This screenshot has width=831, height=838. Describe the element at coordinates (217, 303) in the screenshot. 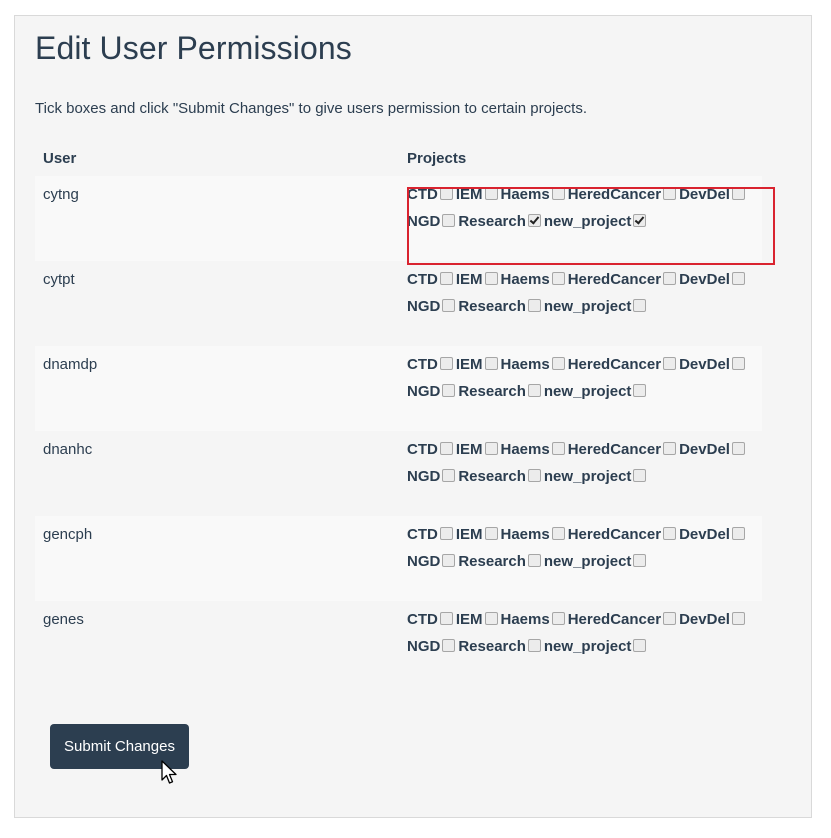

I see `user-name: cytpt` at that location.